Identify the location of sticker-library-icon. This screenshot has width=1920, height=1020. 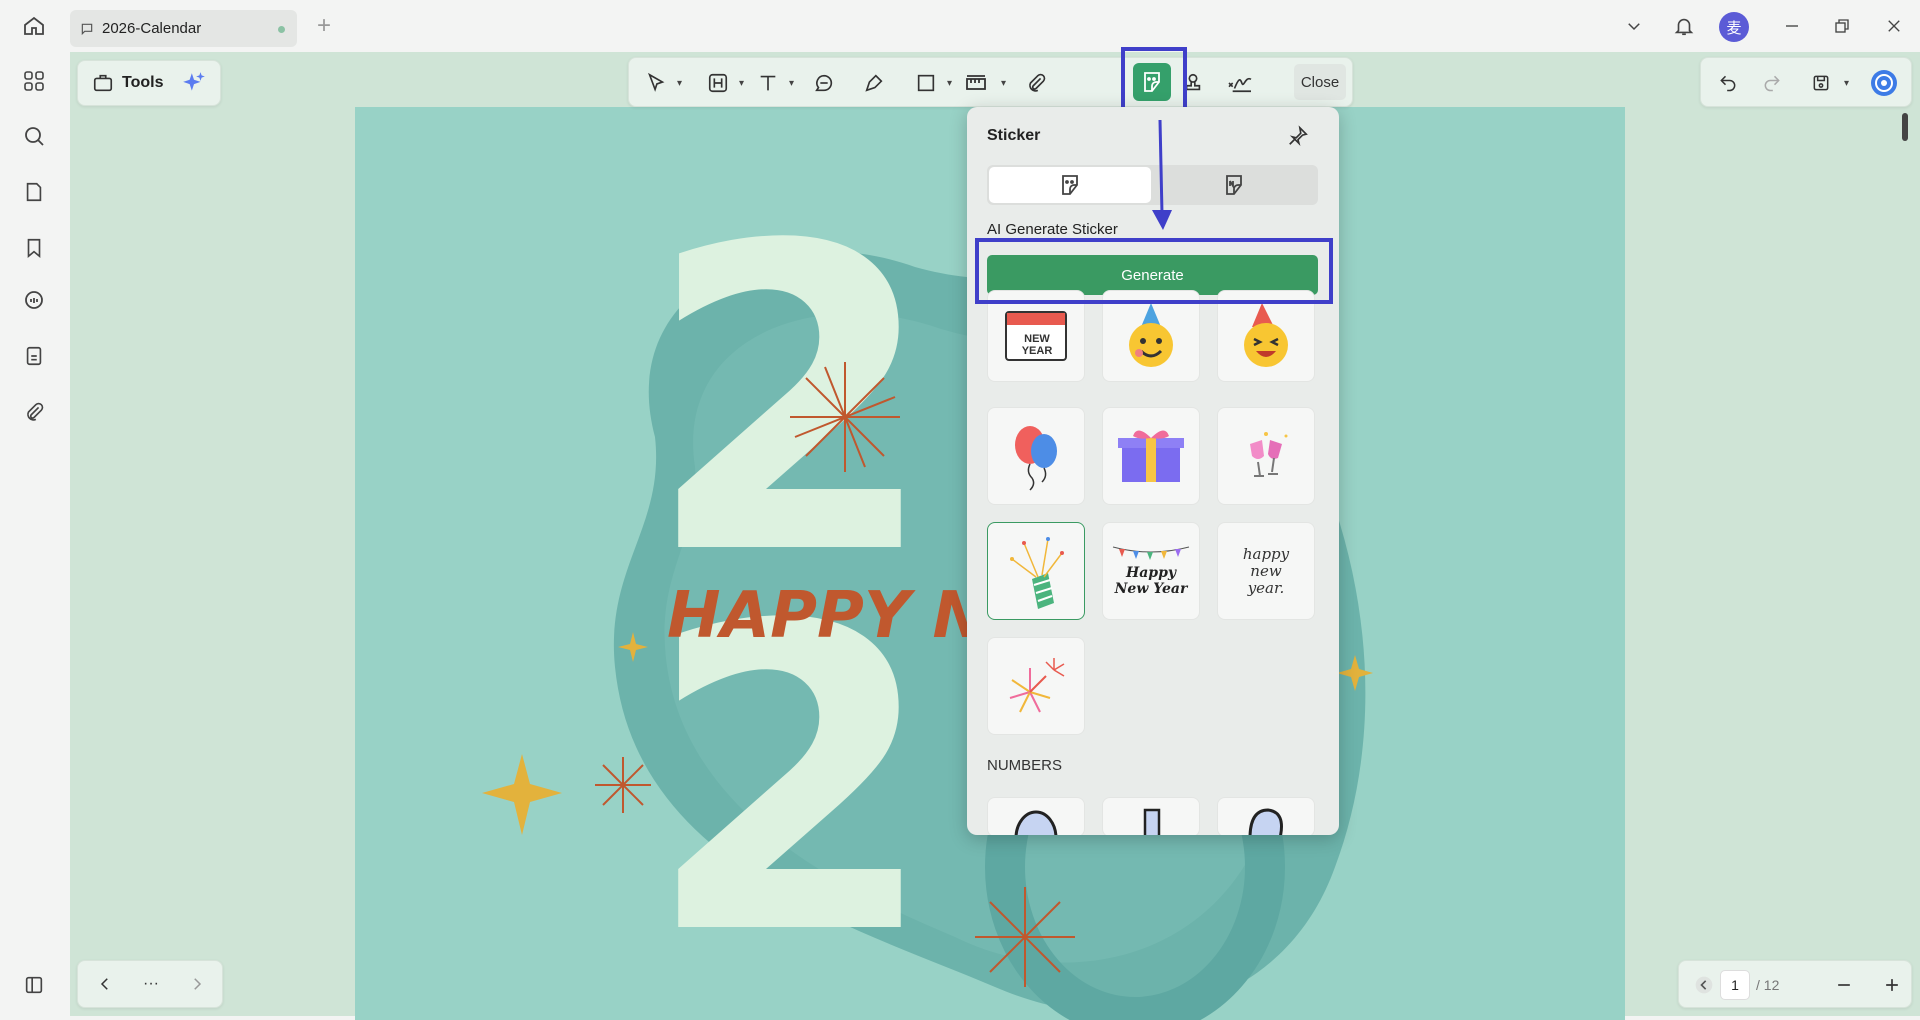
(1070, 185).